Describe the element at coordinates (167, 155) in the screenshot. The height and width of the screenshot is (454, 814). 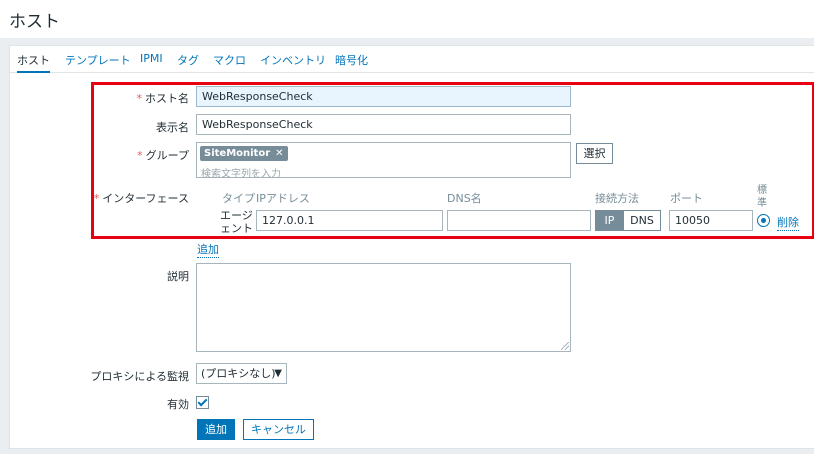
I see `groups-label-text: グループ` at that location.